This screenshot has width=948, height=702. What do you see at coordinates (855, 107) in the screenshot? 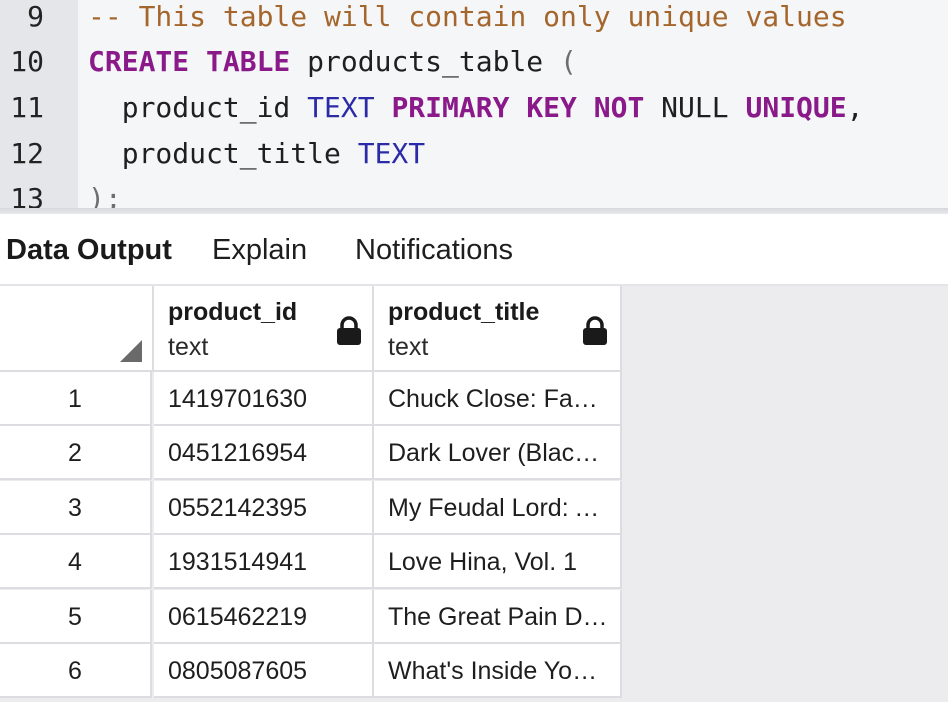
I see `code-token-plain: ,` at bounding box center [855, 107].